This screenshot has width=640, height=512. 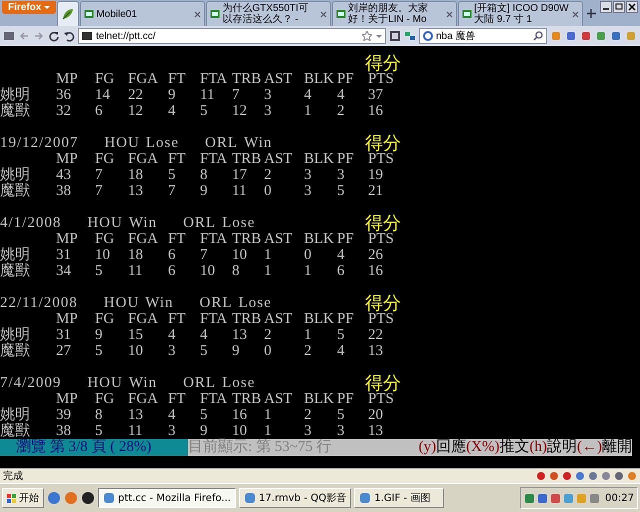 I want to click on player-name: 姚明, so click(x=15, y=255).